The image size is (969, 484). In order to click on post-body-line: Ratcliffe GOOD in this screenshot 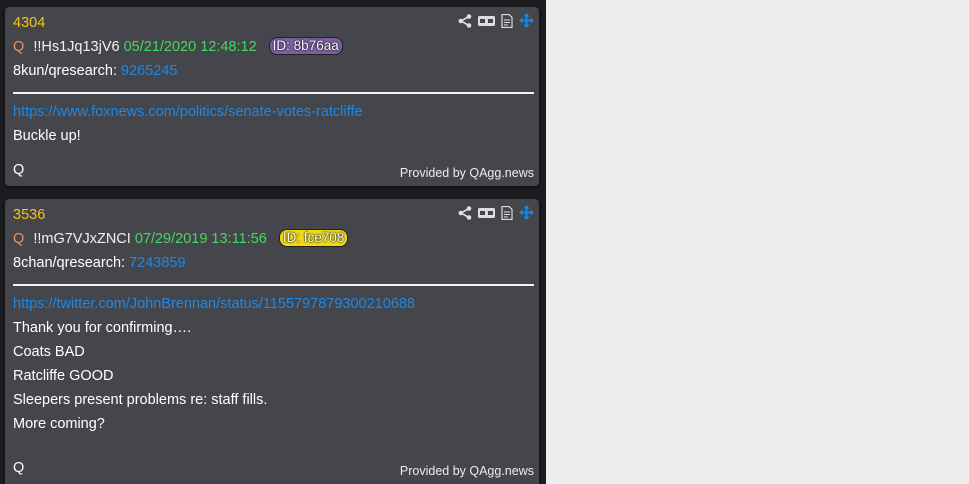, I will do `click(273, 378)`.